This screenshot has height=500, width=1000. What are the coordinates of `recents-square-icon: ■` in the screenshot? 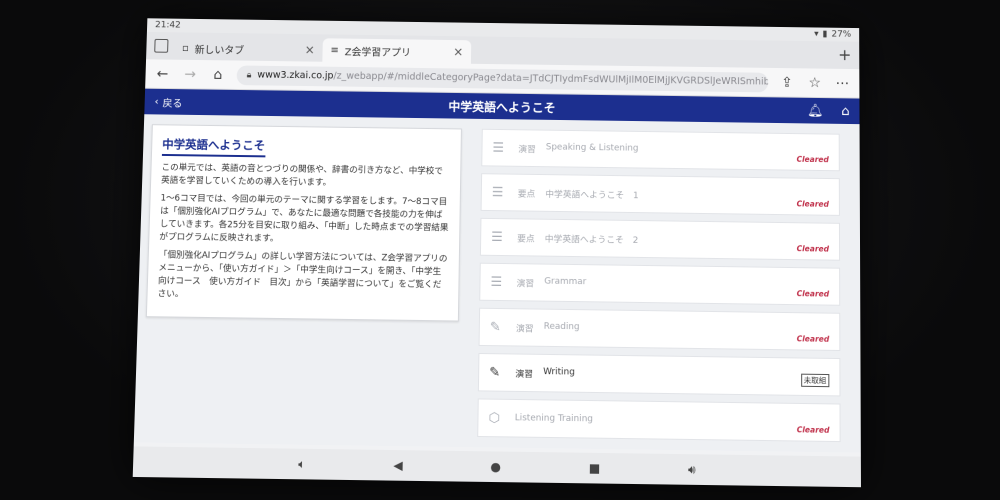 It's located at (595, 468).